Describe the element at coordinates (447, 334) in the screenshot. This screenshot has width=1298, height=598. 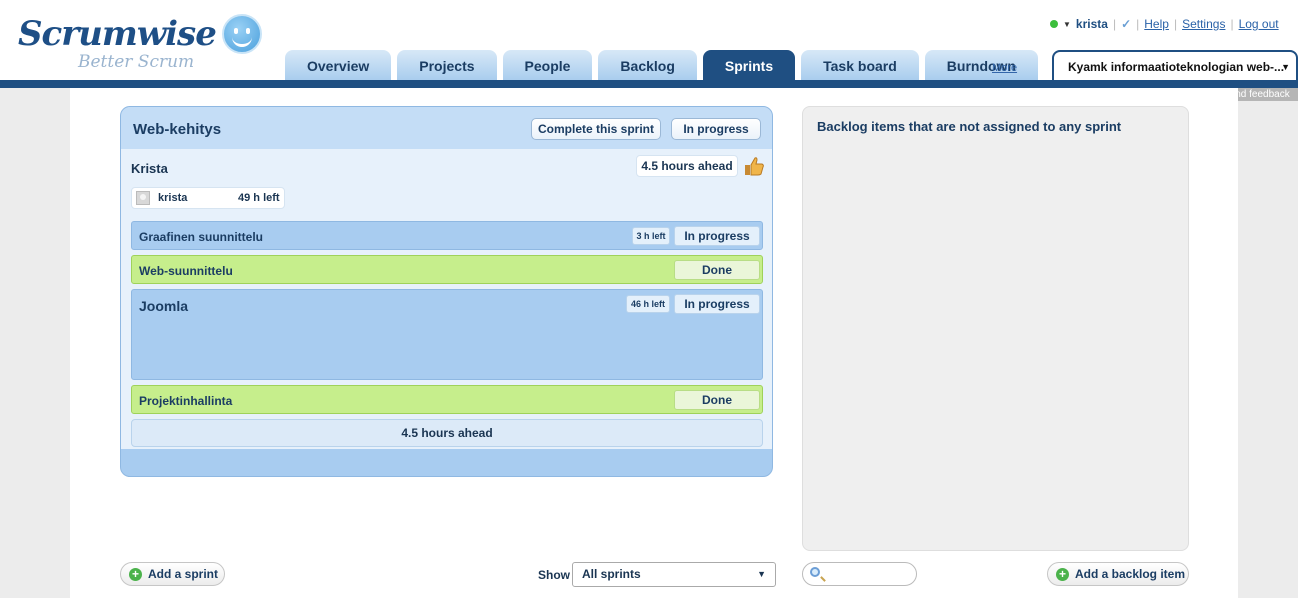
I see `backlog-item-row: Joomla 46 h left In progress` at that location.